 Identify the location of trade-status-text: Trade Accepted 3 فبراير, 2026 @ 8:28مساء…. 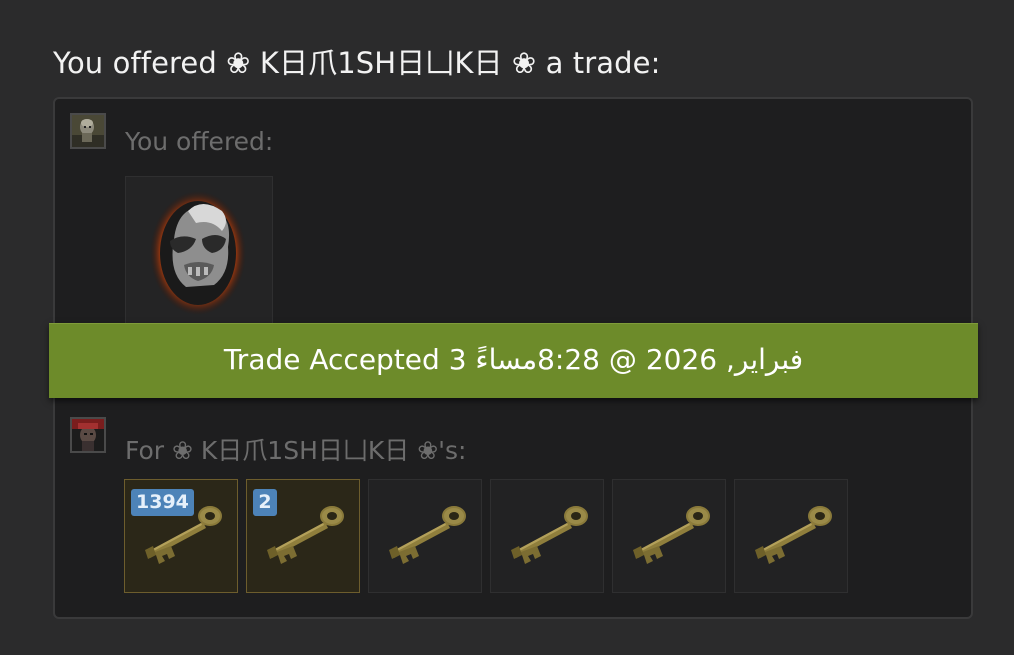
(513, 359).